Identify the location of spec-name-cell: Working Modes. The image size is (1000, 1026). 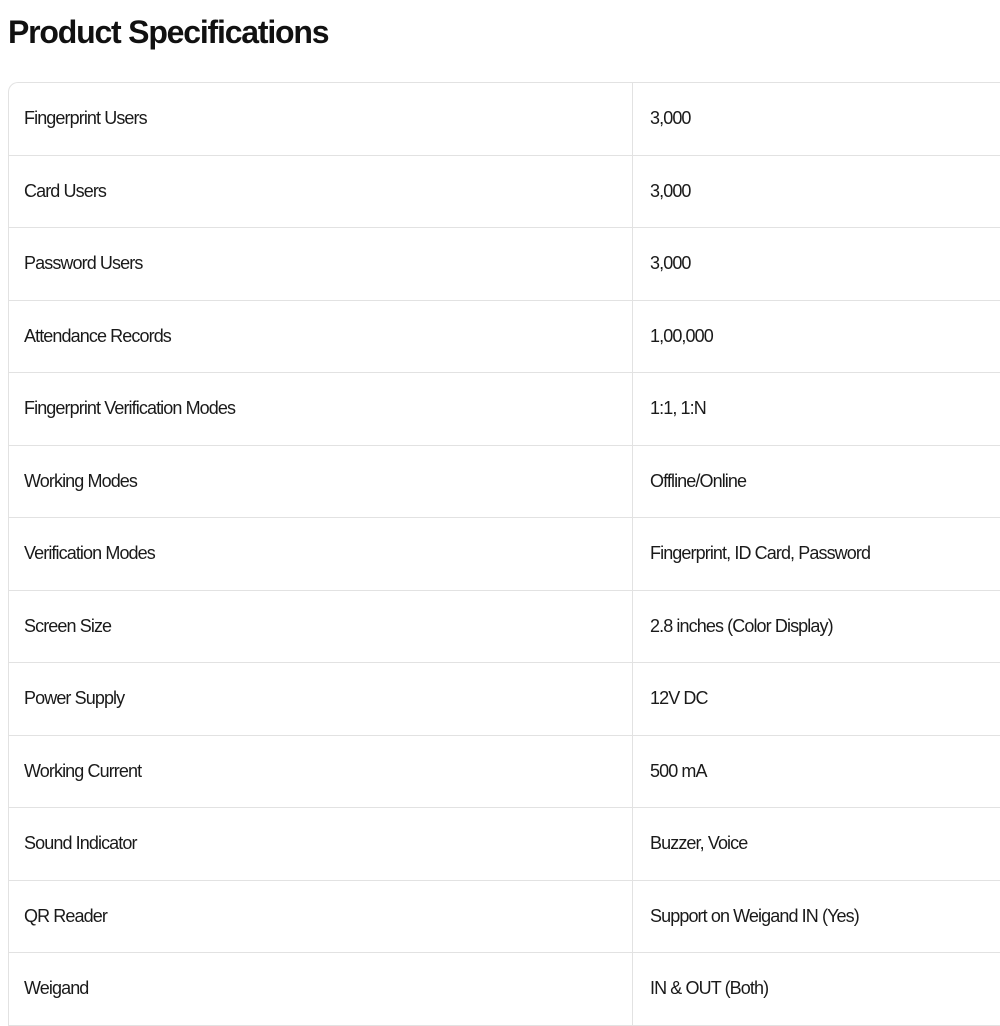
(321, 481).